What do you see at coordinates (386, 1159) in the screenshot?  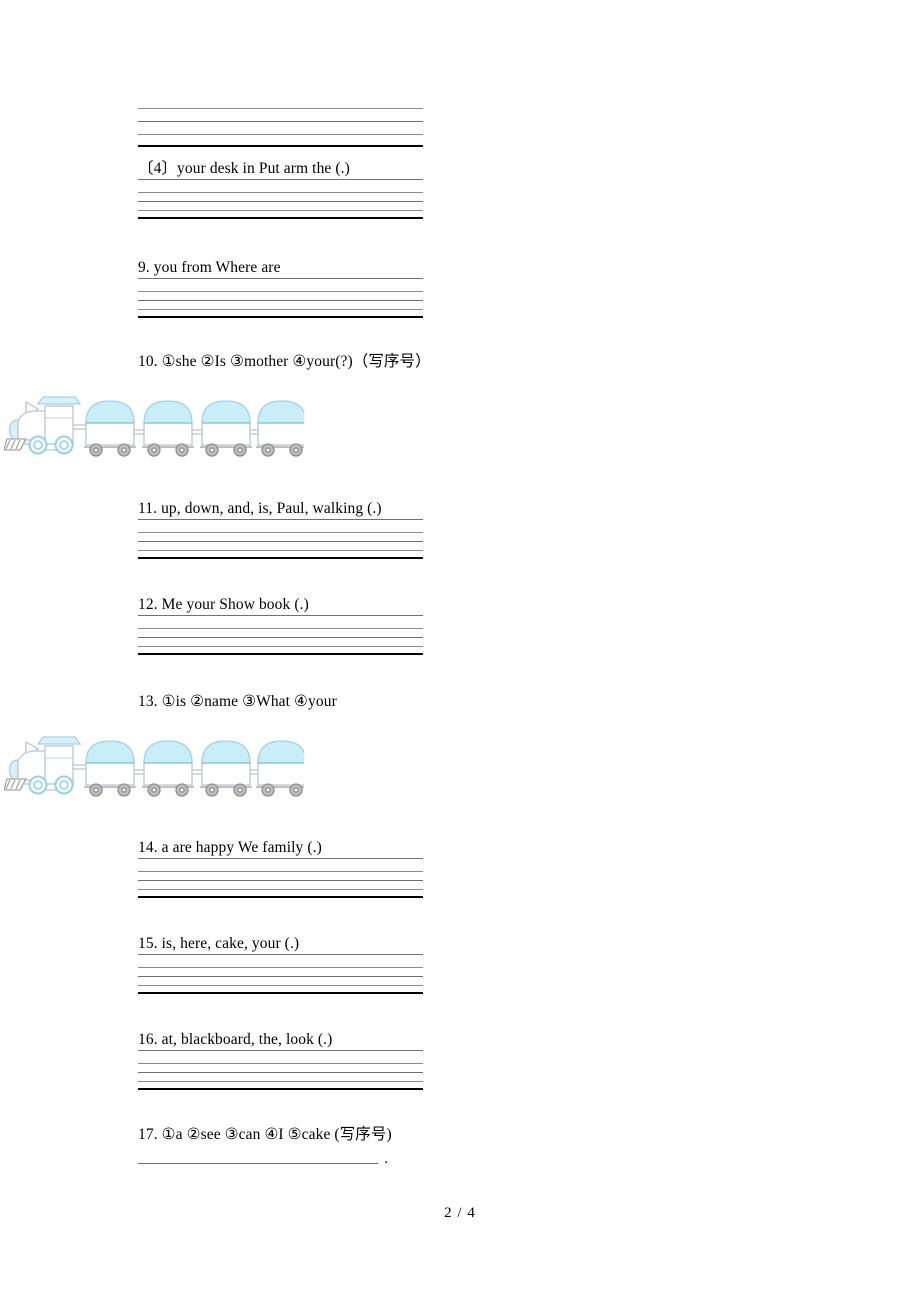 I see `answer-period: .` at bounding box center [386, 1159].